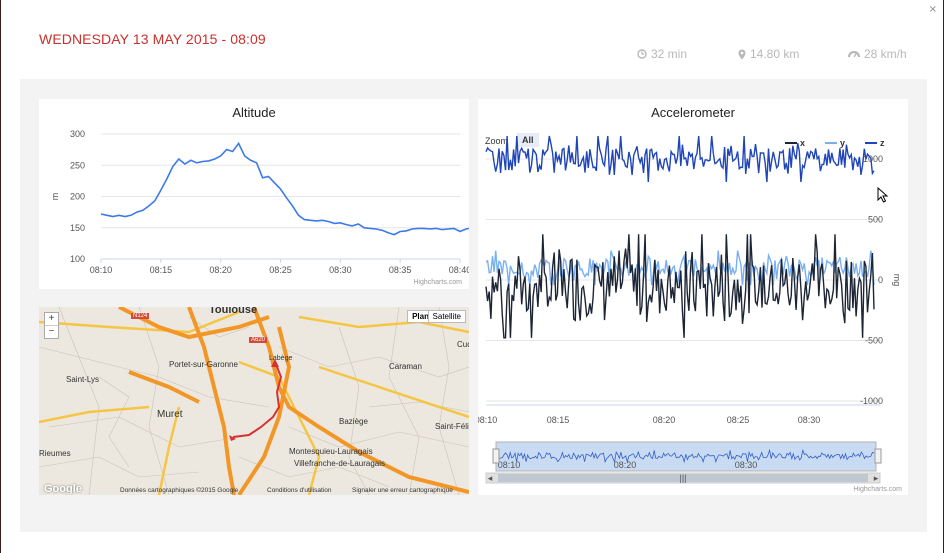  What do you see at coordinates (625, 465) in the screenshot?
I see `navigator-x-tick: 08:20` at bounding box center [625, 465].